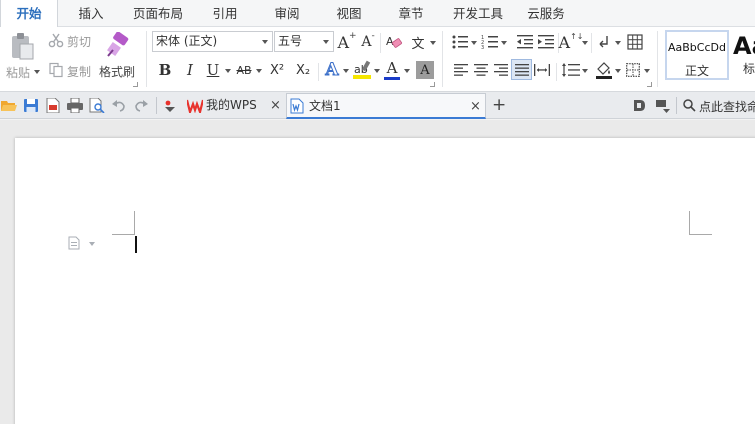 The height and width of the screenshot is (424, 755). I want to click on clear-format-button: A, so click(394, 42).